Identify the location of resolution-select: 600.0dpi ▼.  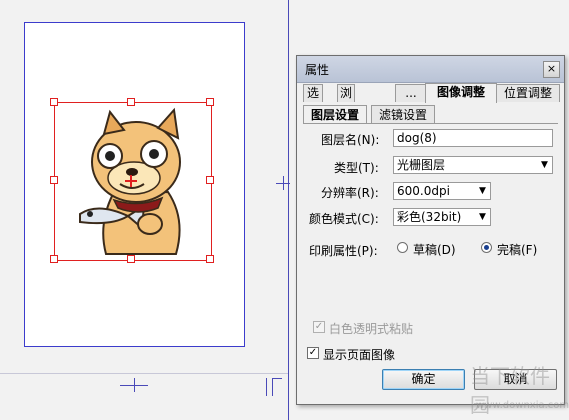
(442, 191).